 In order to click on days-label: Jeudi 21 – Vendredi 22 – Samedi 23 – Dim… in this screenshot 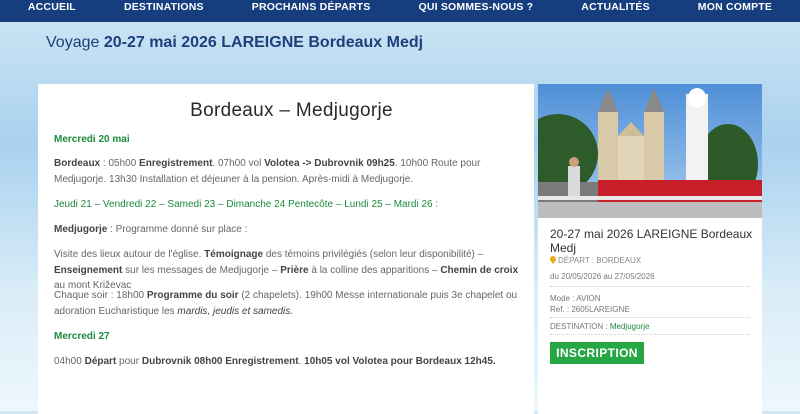, I will do `click(246, 204)`.